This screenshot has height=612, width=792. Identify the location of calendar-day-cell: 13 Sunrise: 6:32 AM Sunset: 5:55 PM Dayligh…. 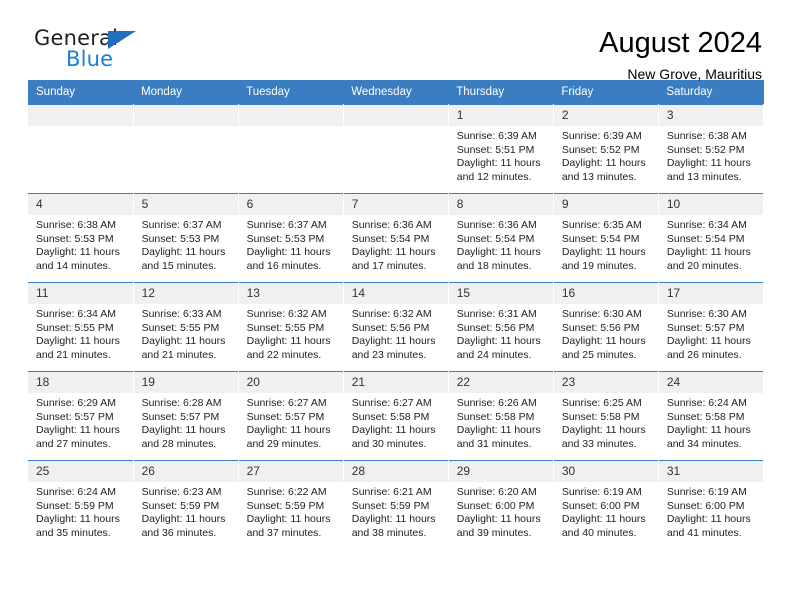
(291, 327).